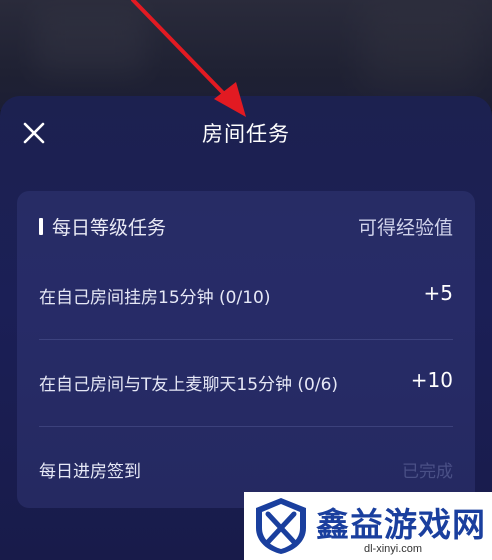 This screenshot has width=492, height=560. What do you see at coordinates (438, 293) in the screenshot?
I see `task-reward: +5` at bounding box center [438, 293].